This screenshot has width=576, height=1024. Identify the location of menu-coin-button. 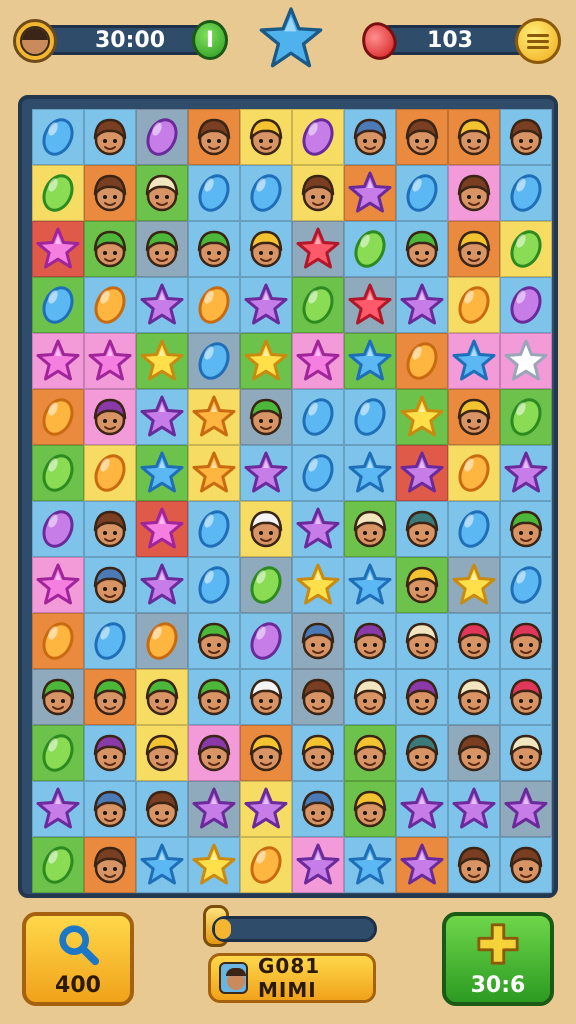
(538, 41).